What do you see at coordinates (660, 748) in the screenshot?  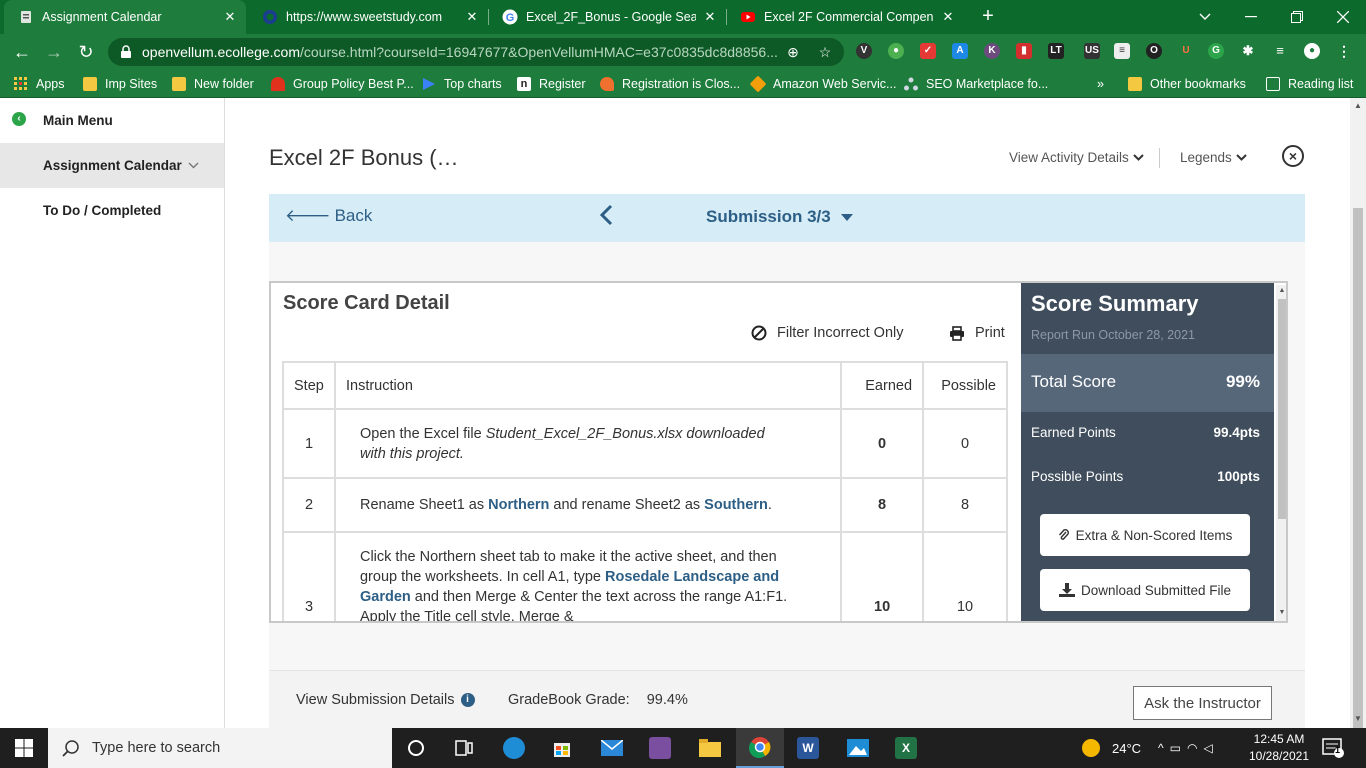 I see `video-editor-icon` at bounding box center [660, 748].